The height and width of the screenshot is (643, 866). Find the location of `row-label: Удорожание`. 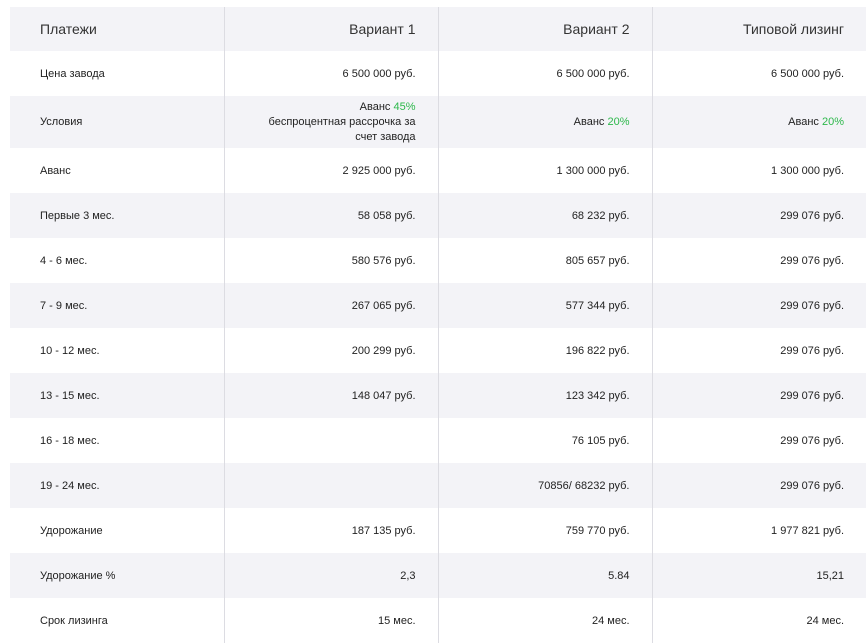

row-label: Удорожание is located at coordinates (71, 530).